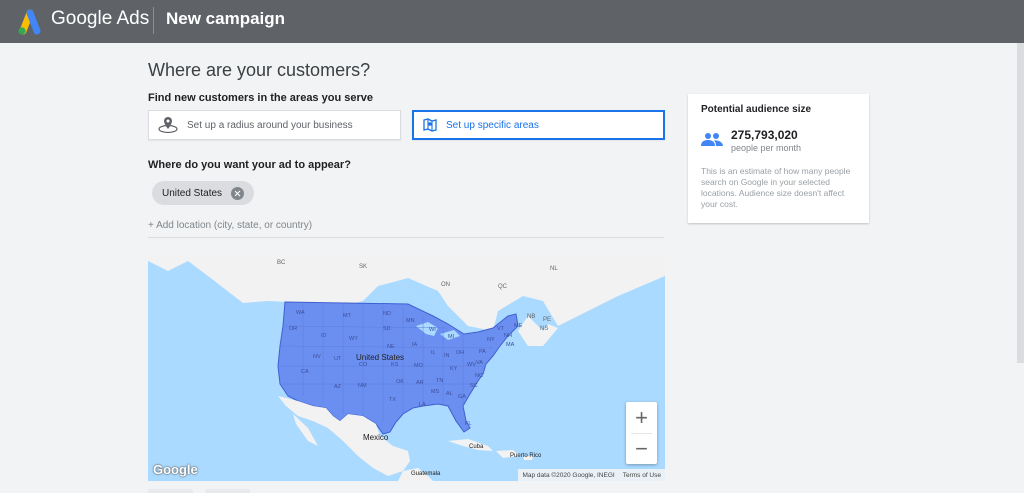 This screenshot has width=1024, height=493. I want to click on state-label-tn: TN, so click(440, 381).